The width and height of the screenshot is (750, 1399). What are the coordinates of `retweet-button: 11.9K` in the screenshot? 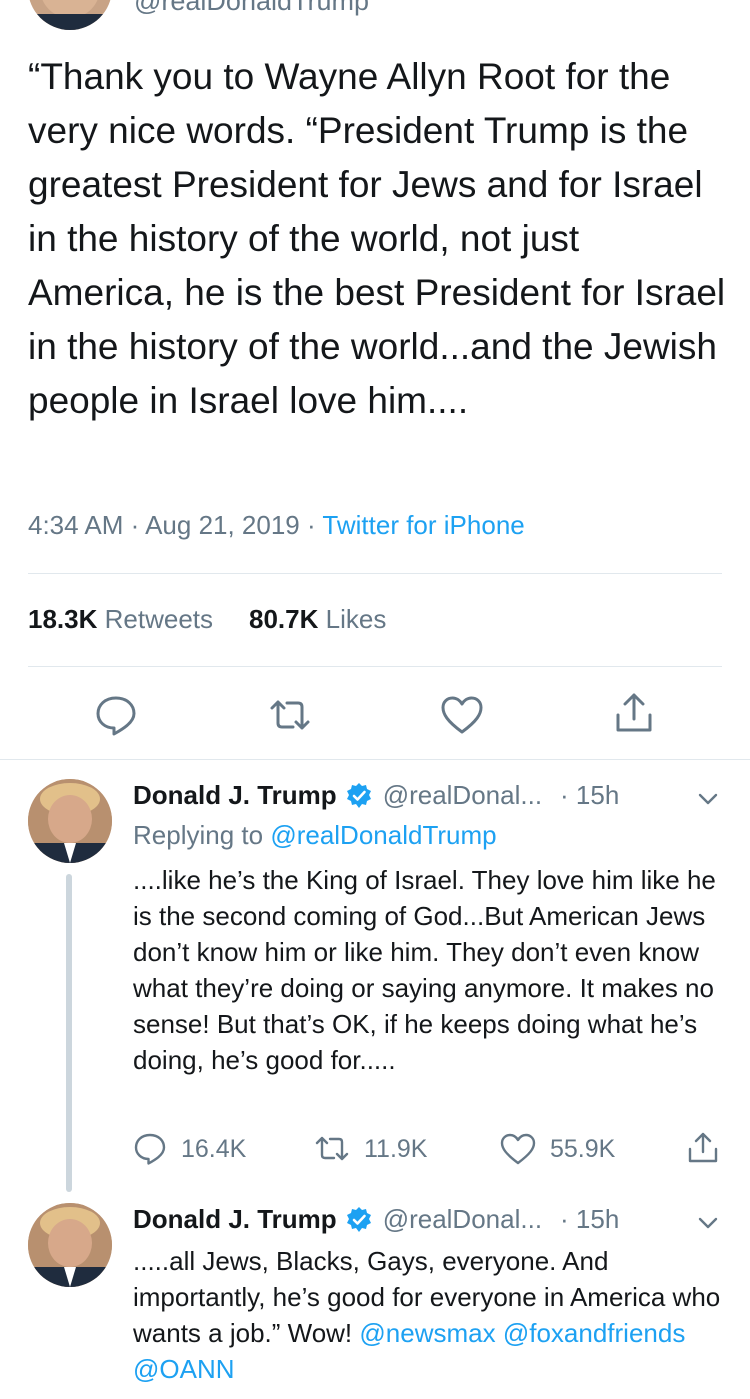 It's located at (370, 1149).